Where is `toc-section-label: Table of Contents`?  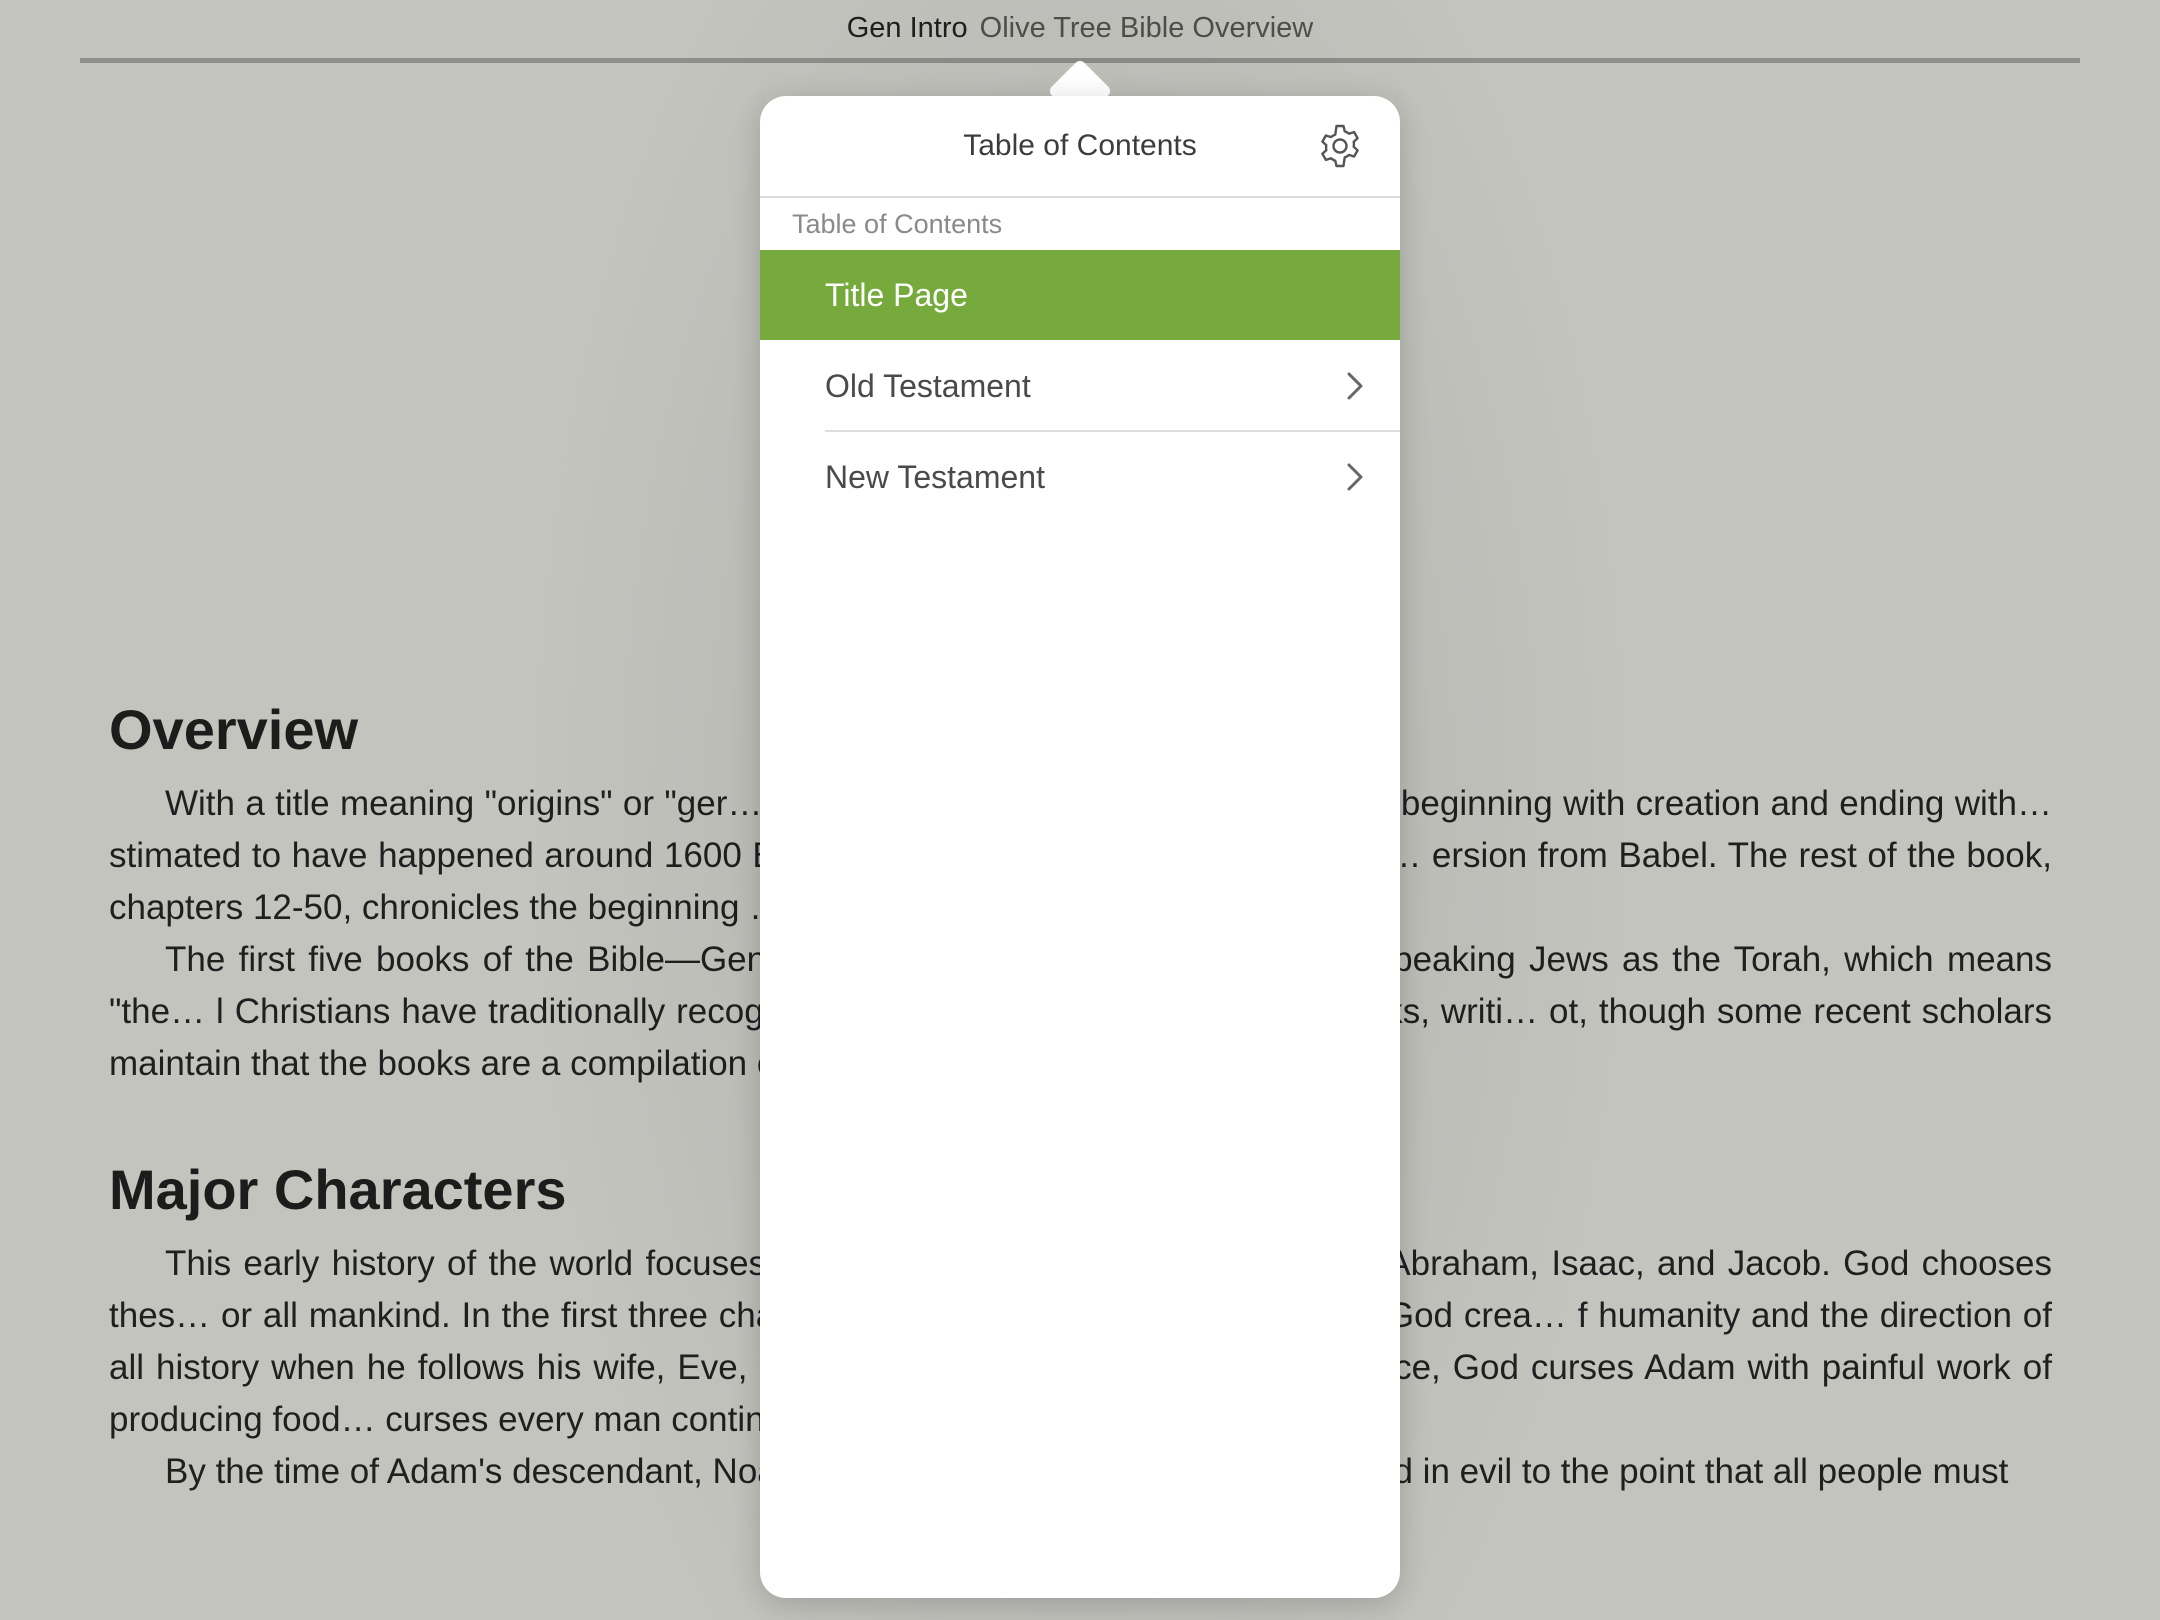 toc-section-label: Table of Contents is located at coordinates (897, 224).